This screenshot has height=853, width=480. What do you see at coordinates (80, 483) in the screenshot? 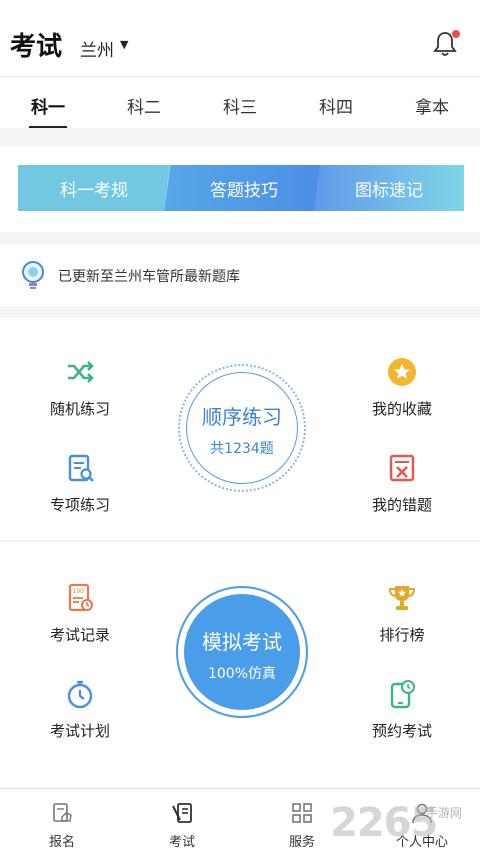
I see `special-practice-button: 专项练习` at bounding box center [80, 483].